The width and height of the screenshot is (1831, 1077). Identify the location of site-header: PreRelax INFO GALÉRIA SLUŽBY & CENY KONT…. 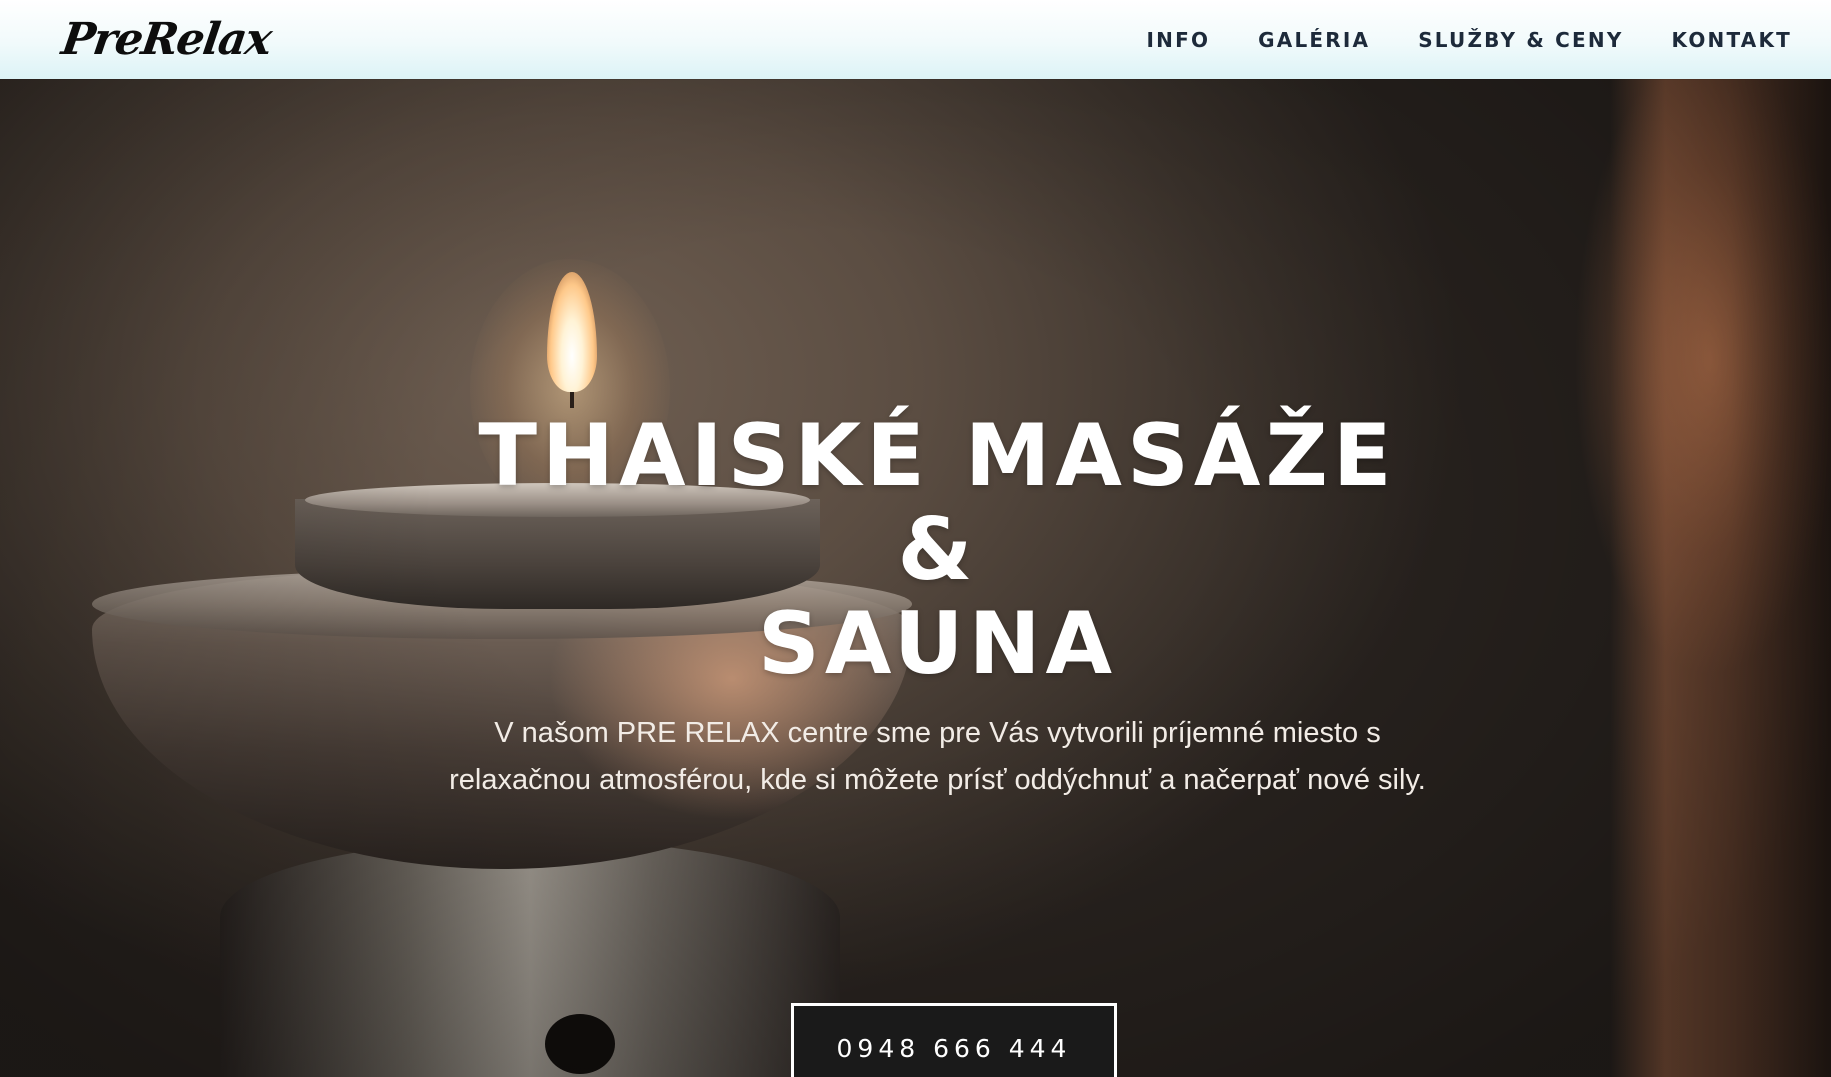
(915, 39).